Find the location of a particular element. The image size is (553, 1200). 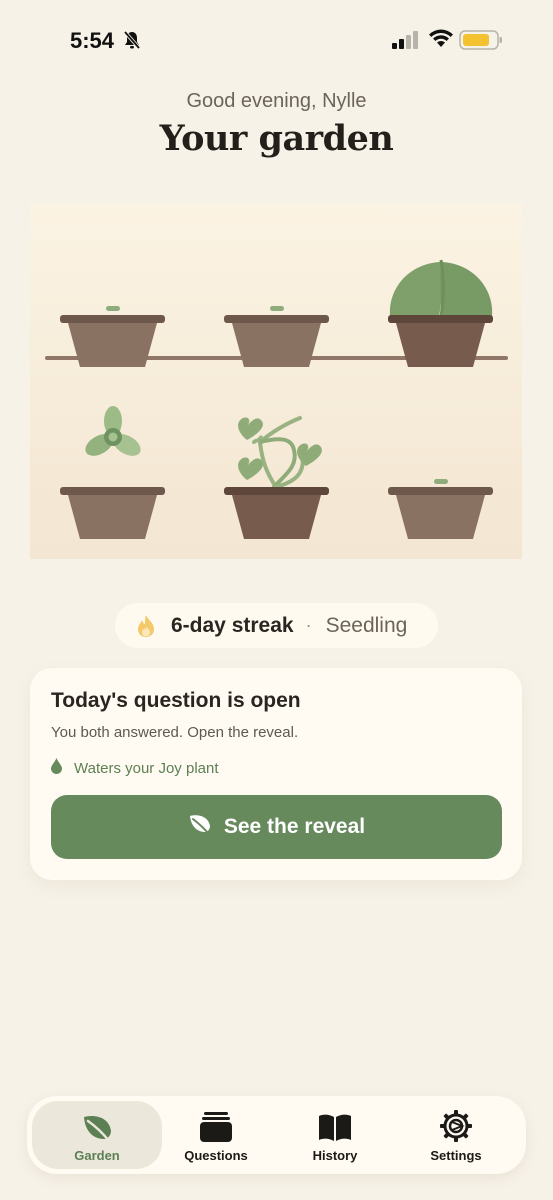

tab-settings: Settings is located at coordinates (456, 1135).